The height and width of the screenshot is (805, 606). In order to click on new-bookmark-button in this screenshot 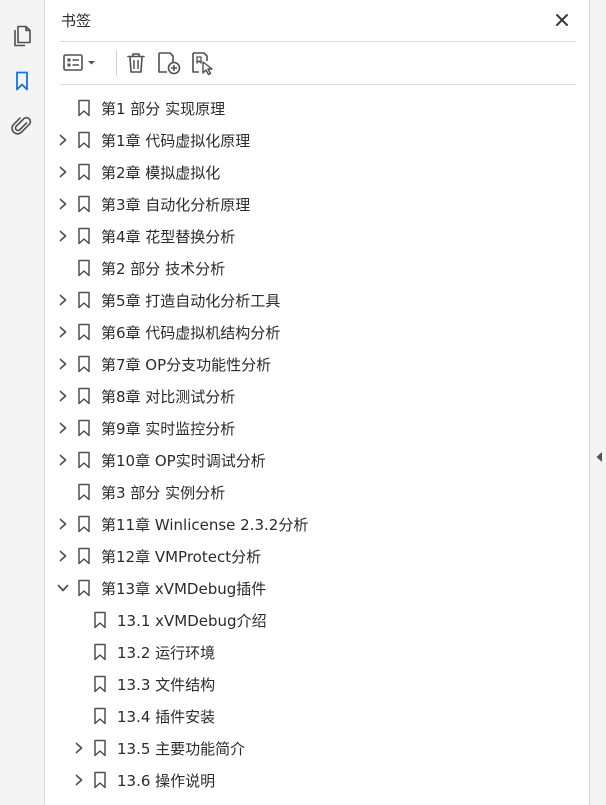, I will do `click(169, 63)`.